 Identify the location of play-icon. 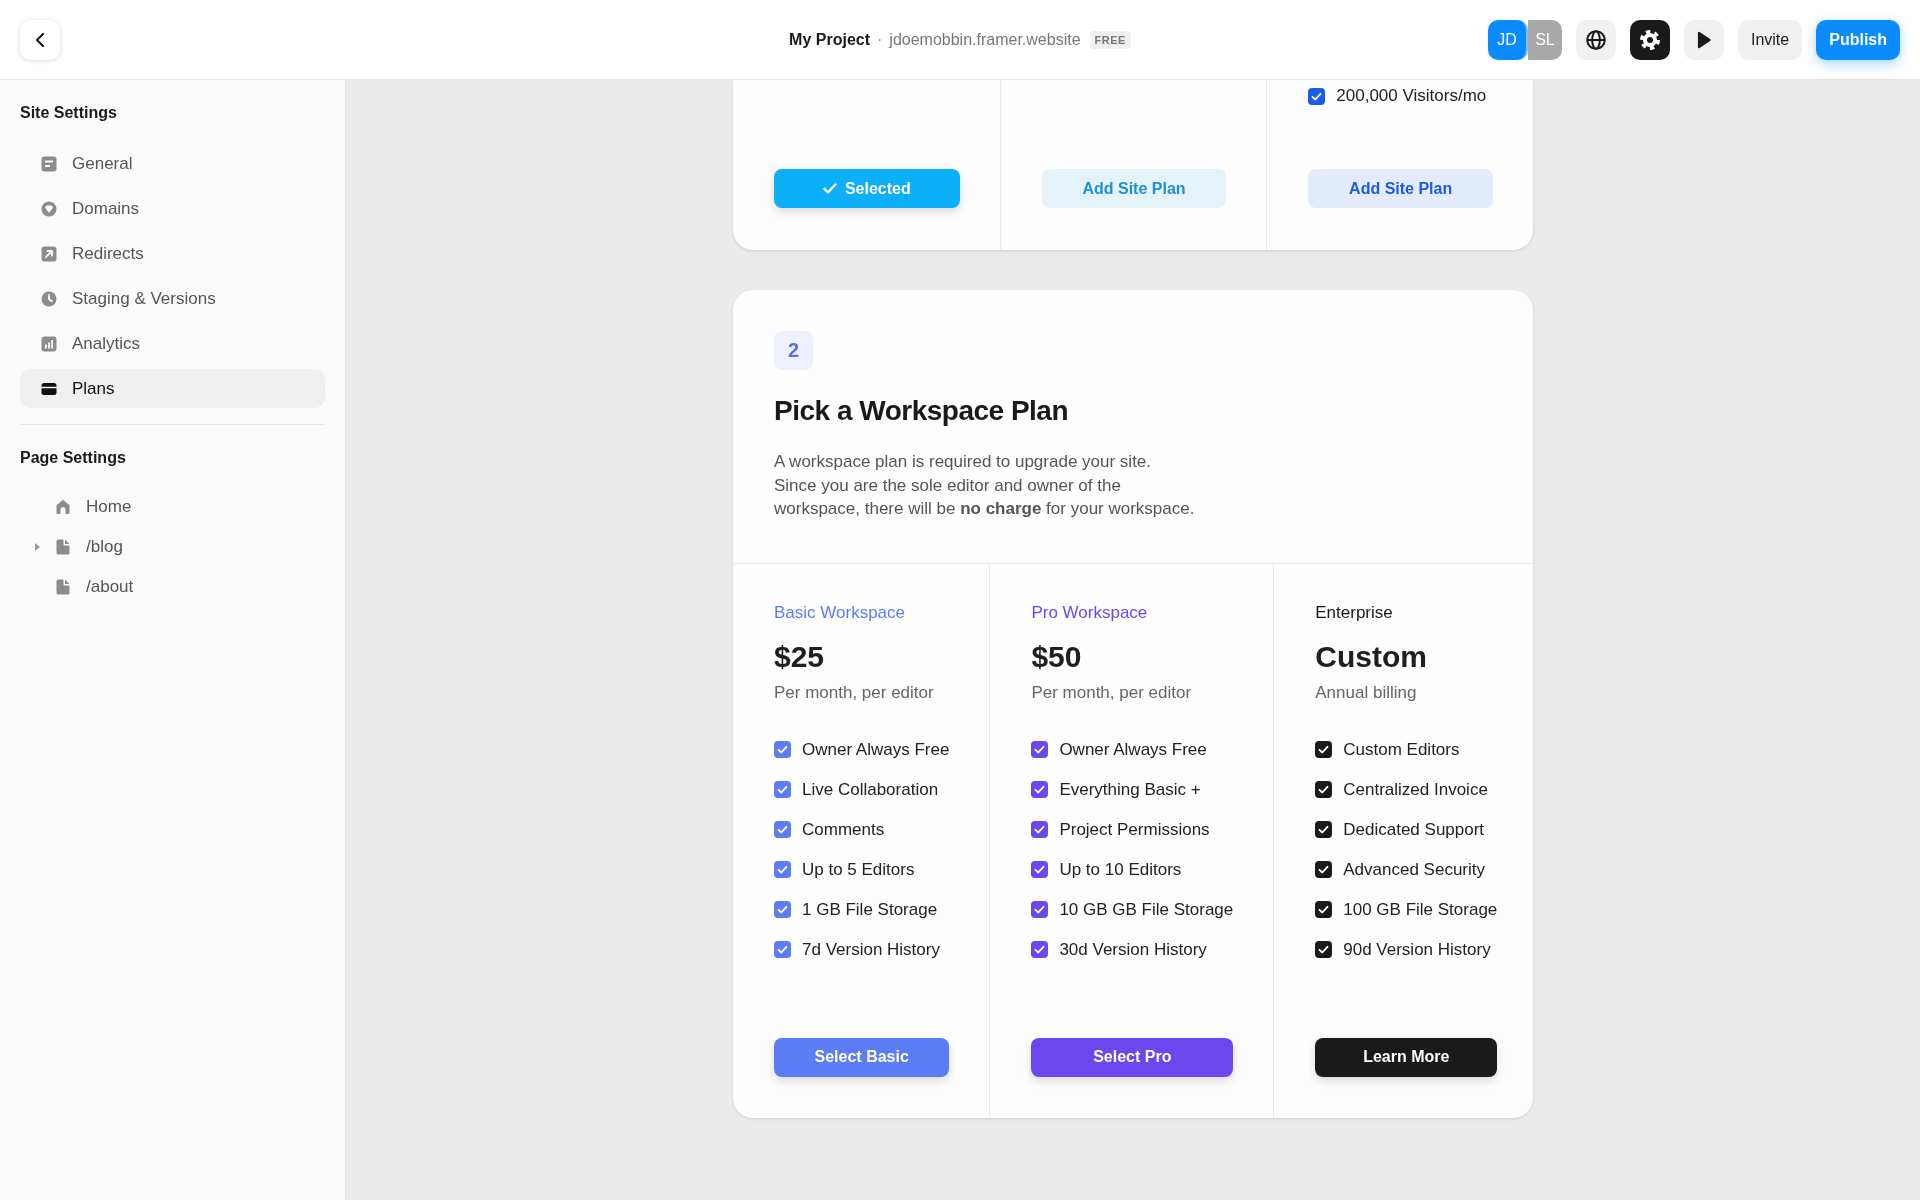
(1703, 39).